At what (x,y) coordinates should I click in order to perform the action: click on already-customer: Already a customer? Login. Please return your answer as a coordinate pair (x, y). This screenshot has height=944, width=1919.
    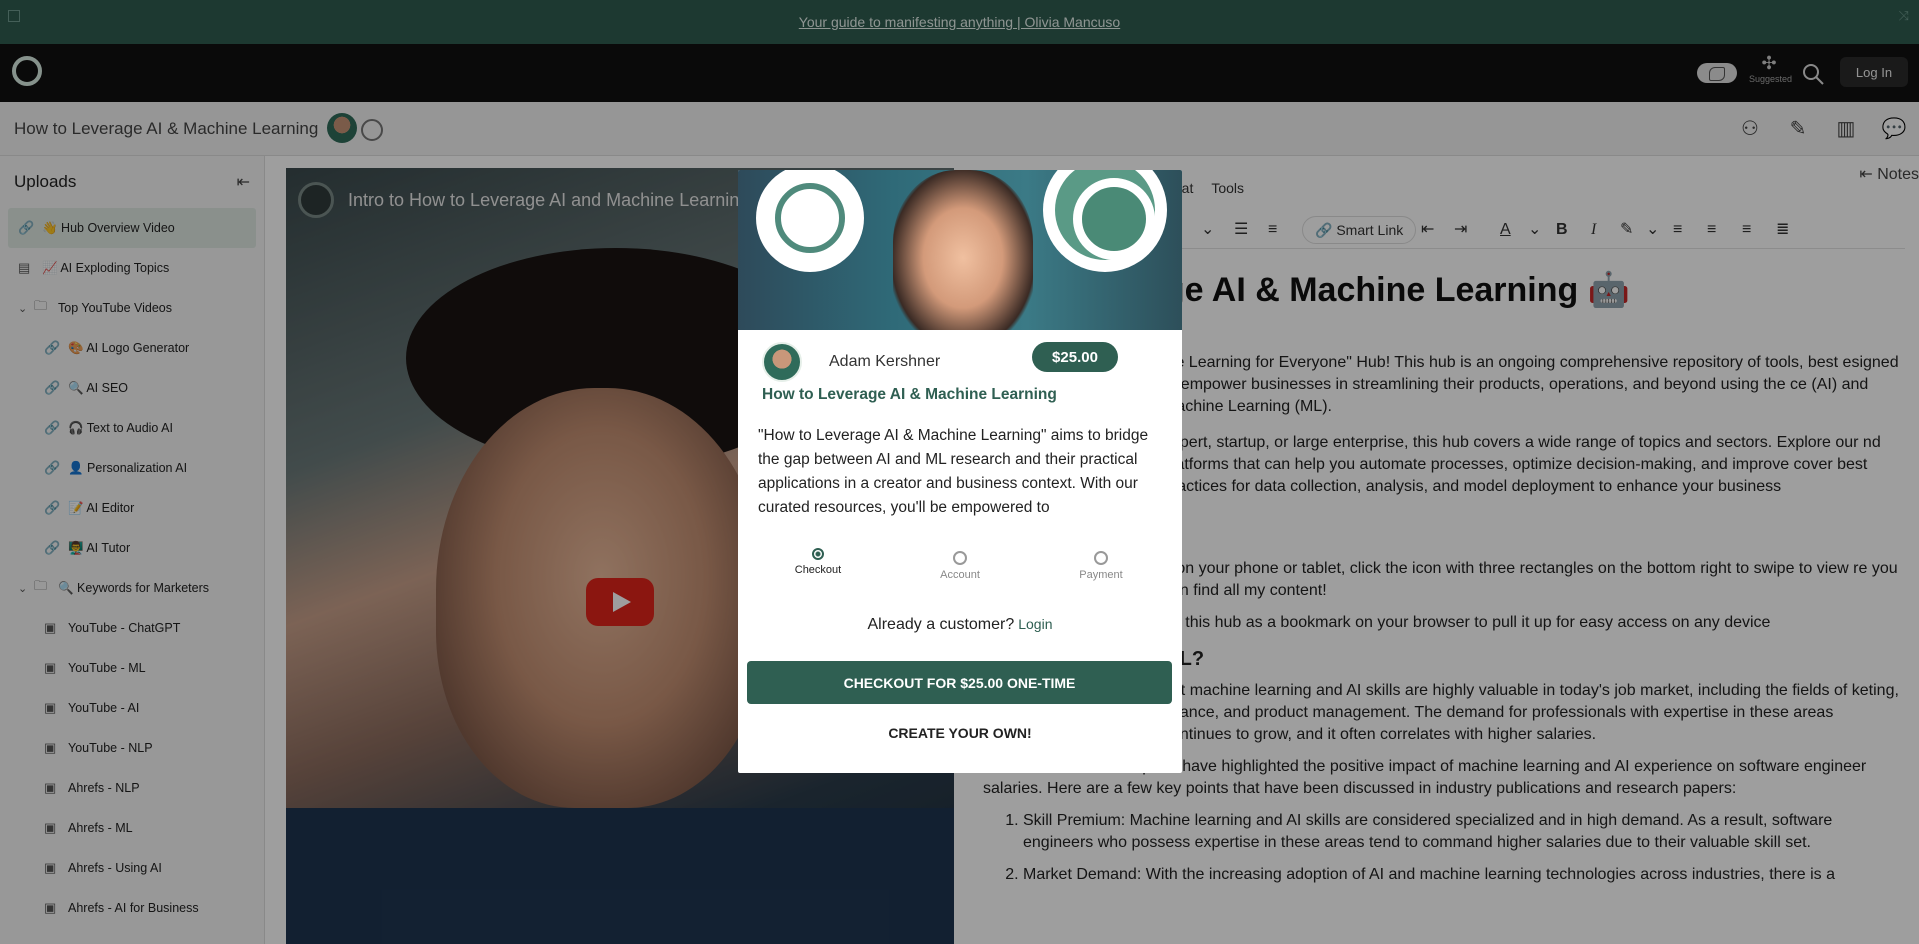
    Looking at the image, I should click on (960, 625).